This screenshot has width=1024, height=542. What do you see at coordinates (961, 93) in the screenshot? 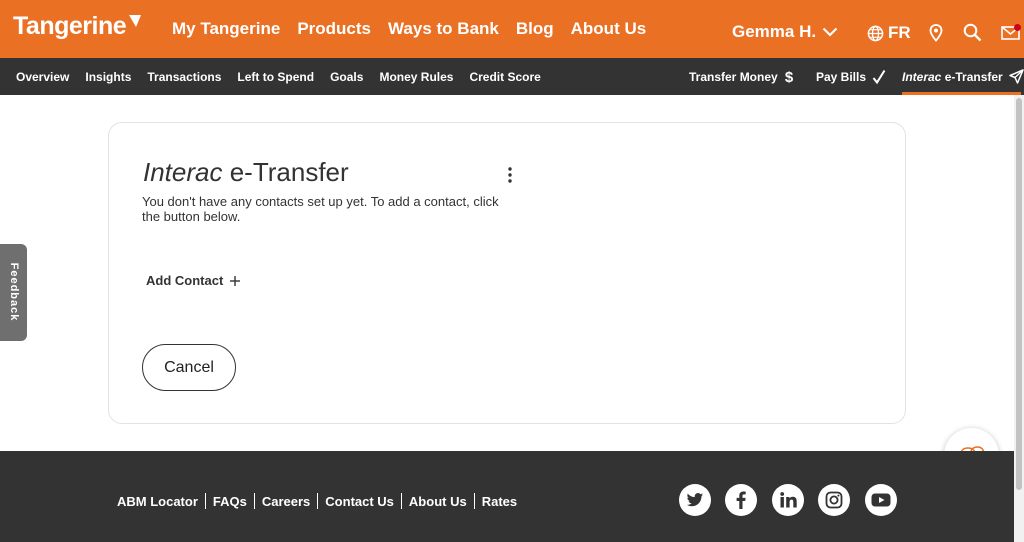
I see `active-tab-underline` at bounding box center [961, 93].